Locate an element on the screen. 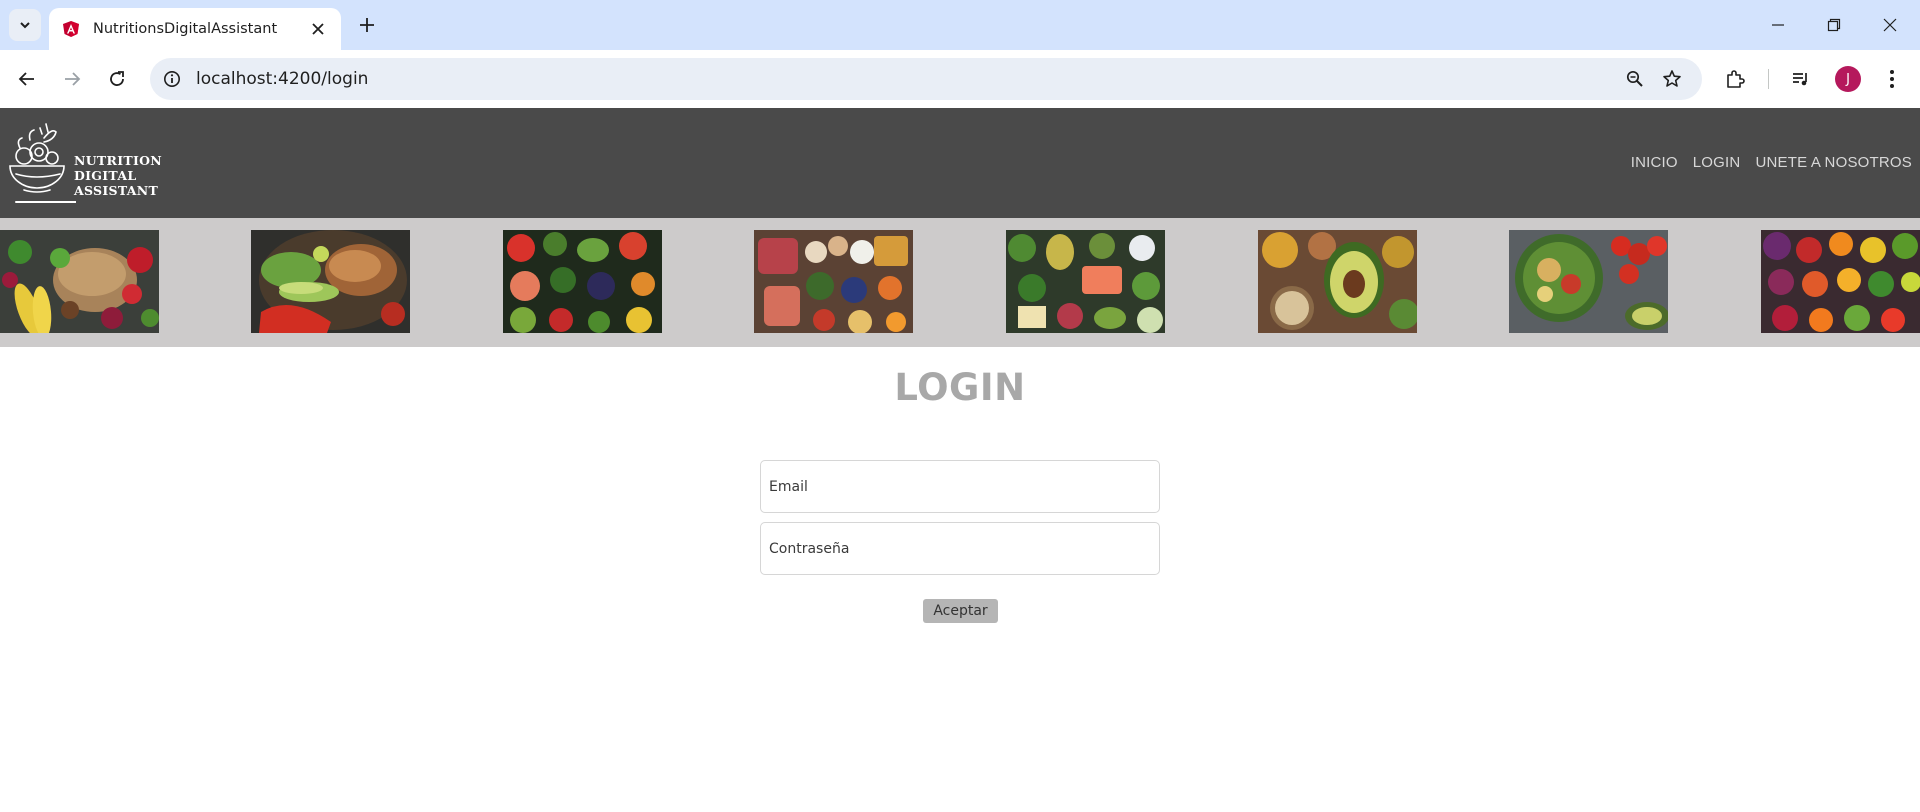  nav-link-unete: UNETE A NOSOTROS is located at coordinates (1833, 162).